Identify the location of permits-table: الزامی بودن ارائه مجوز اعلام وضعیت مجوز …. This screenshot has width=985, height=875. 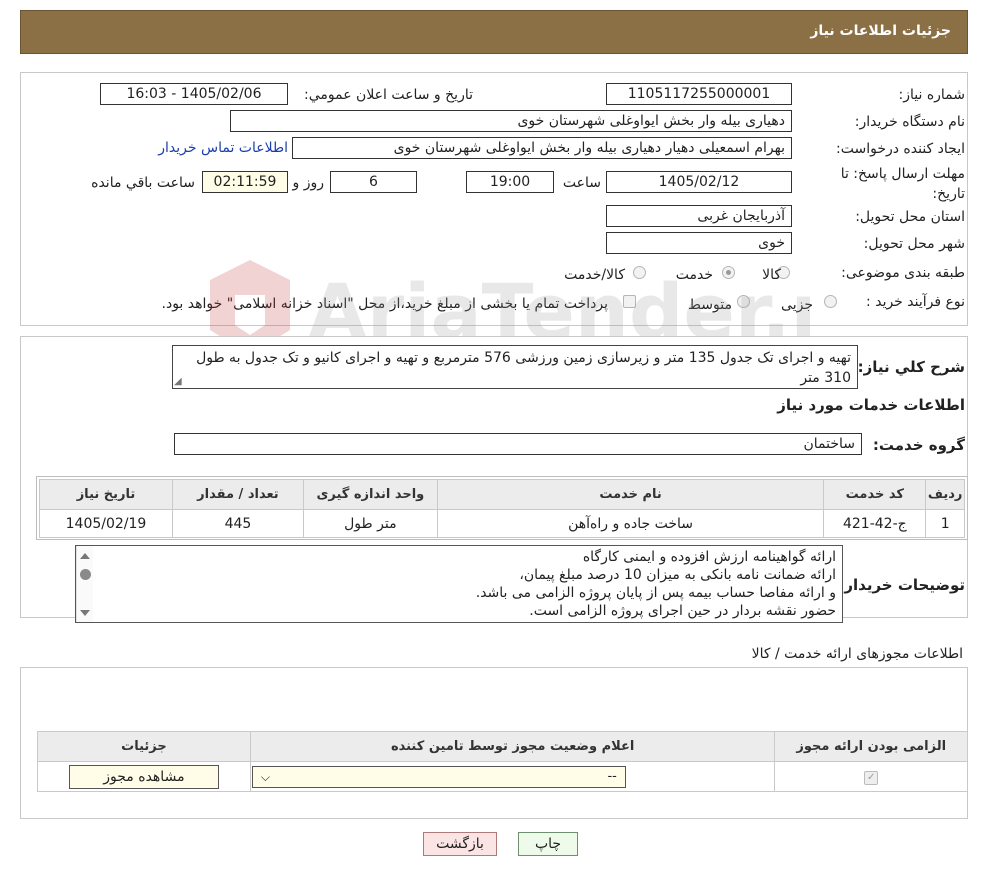
(502, 761).